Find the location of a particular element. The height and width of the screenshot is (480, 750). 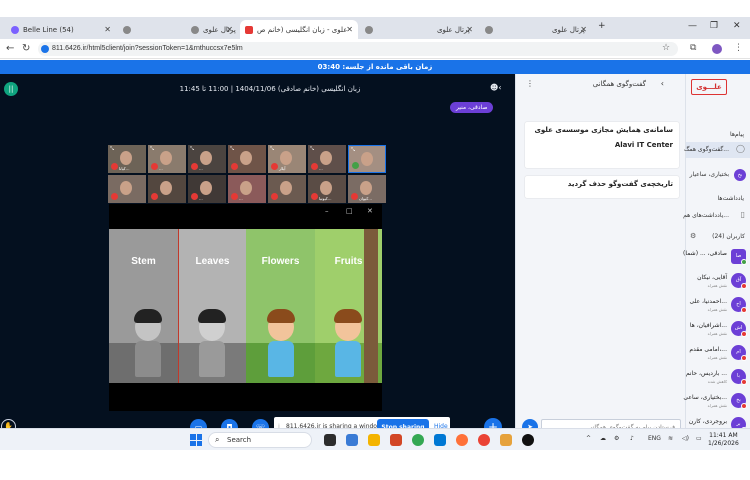

powerpoint-icon is located at coordinates (396, 440).